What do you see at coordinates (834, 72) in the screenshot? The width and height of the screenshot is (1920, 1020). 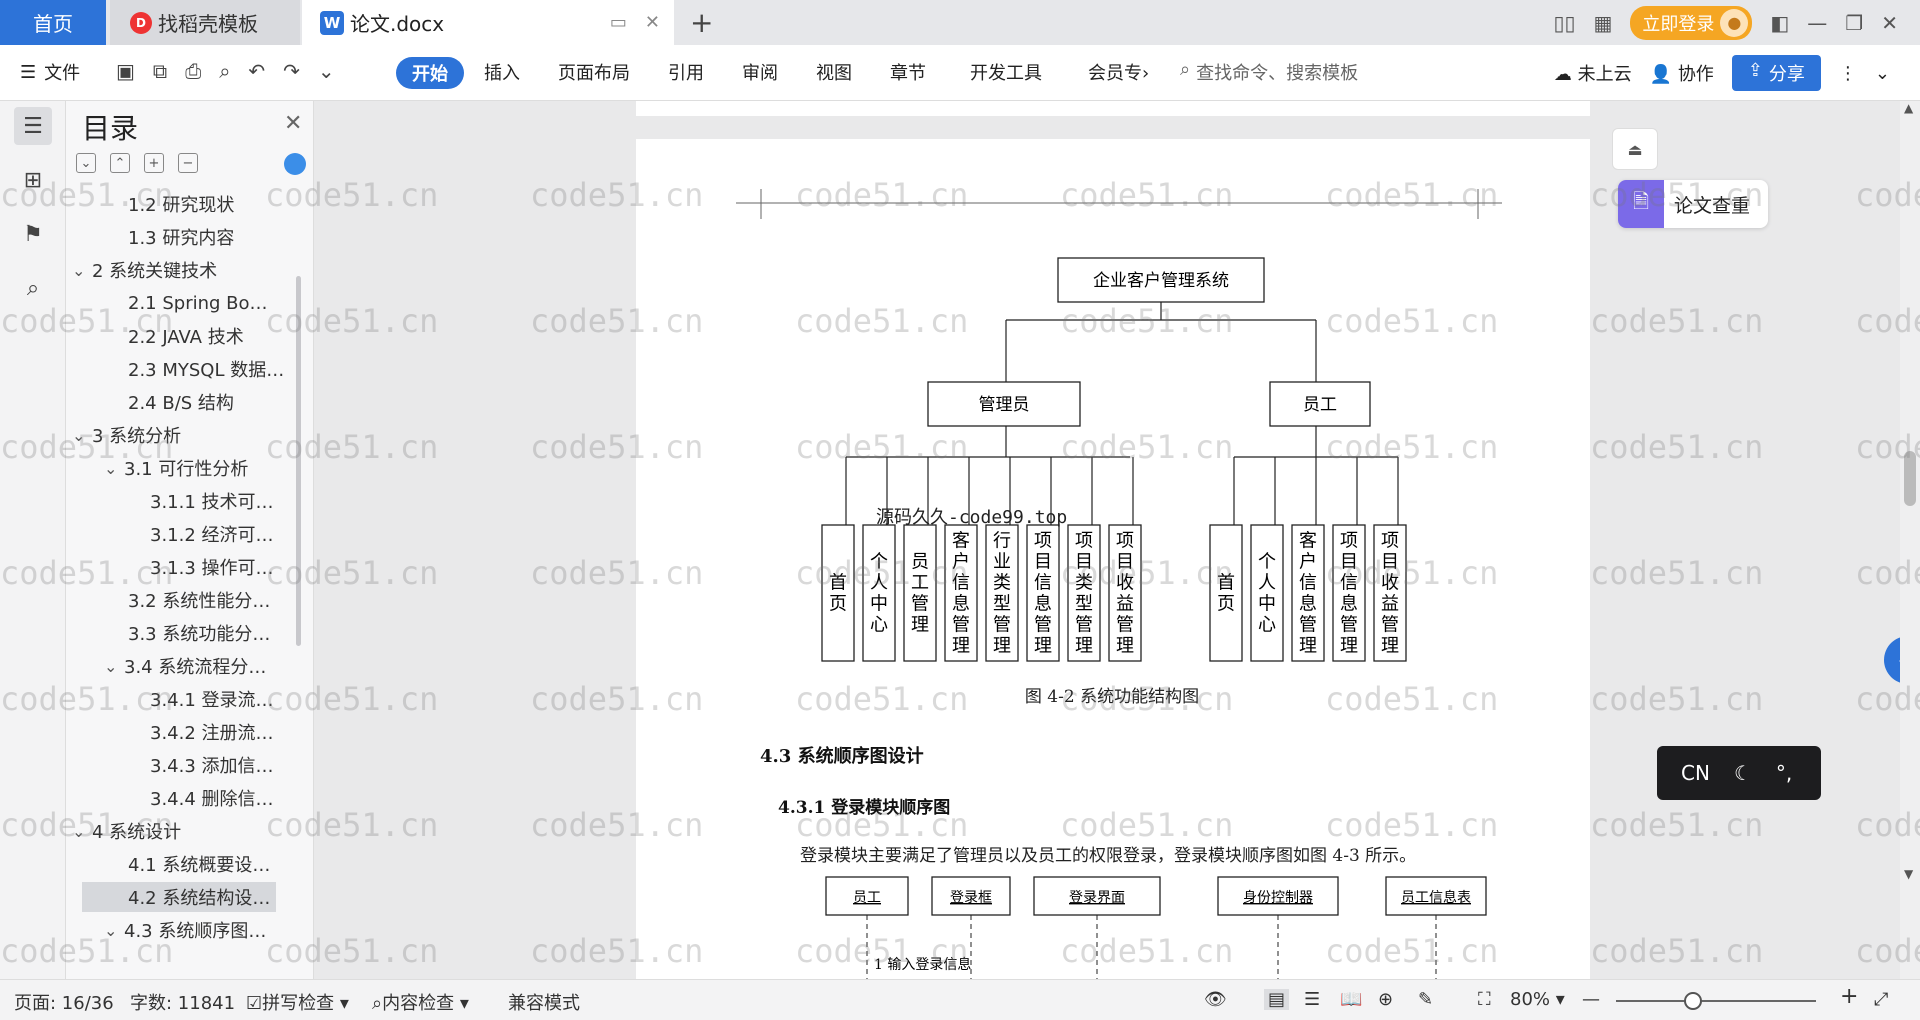 I see `tab-view: 视图` at bounding box center [834, 72].